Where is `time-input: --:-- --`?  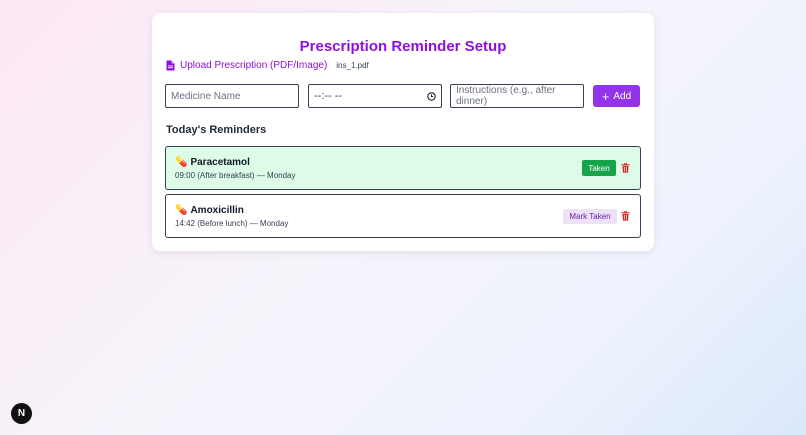 time-input: --:-- -- is located at coordinates (375, 96).